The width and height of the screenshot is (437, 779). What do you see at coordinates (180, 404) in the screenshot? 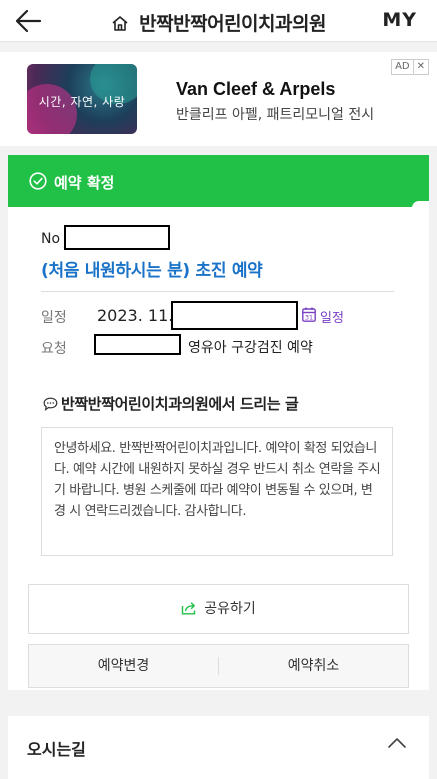
I see `message-heading: 반짝반짝어린이치과의원에서 드리는 글` at bounding box center [180, 404].